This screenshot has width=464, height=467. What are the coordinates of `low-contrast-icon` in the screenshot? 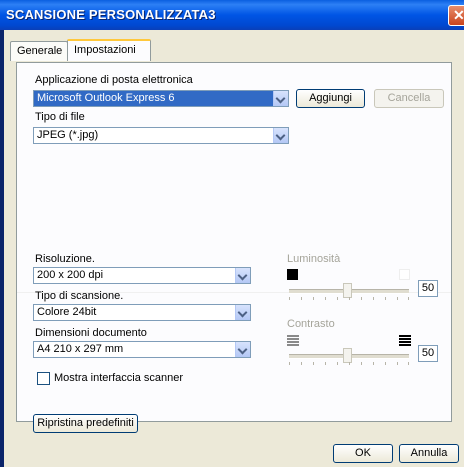 It's located at (293, 340).